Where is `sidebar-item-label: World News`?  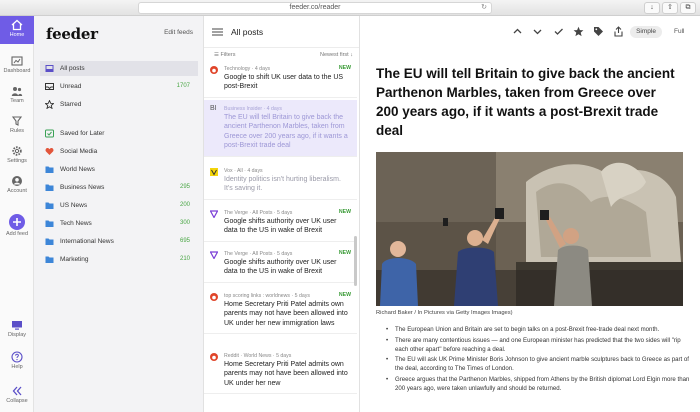 sidebar-item-label: World News is located at coordinates (77, 169).